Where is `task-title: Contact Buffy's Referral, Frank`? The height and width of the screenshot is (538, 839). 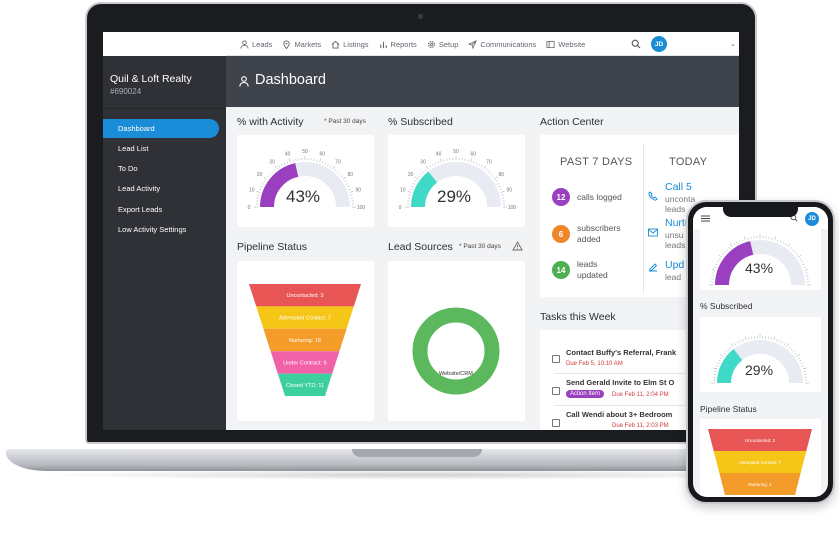 task-title: Contact Buffy's Referral, Frank is located at coordinates (621, 352).